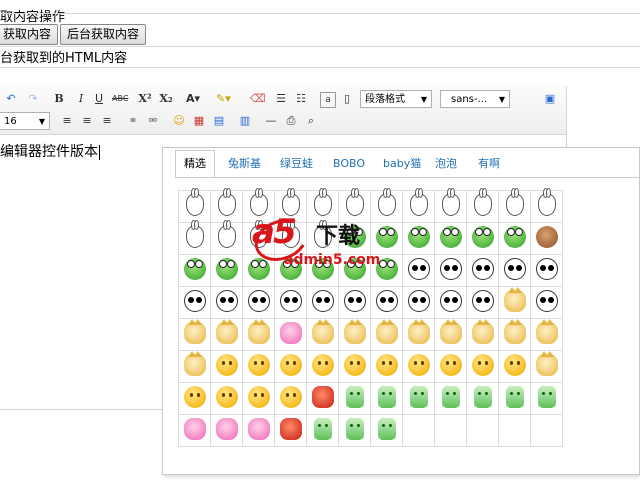 The image size is (640, 480). Describe the element at coordinates (219, 121) in the screenshot. I see `video-icon: ▤` at that location.